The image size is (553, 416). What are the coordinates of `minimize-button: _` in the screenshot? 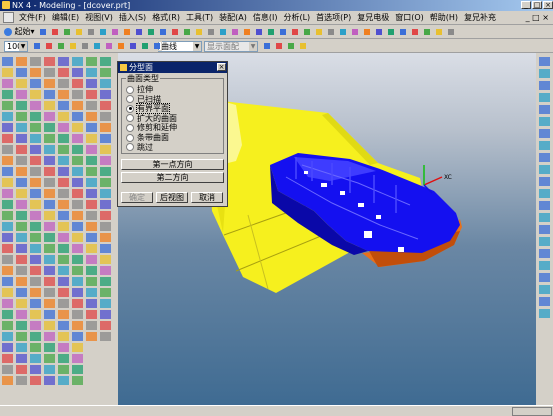 It's located at (526, 5).